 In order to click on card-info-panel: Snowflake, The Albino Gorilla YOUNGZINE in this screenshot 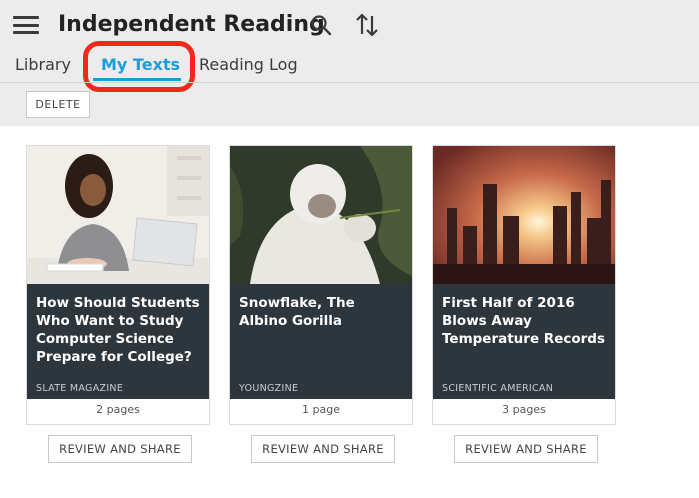, I will do `click(321, 341)`.